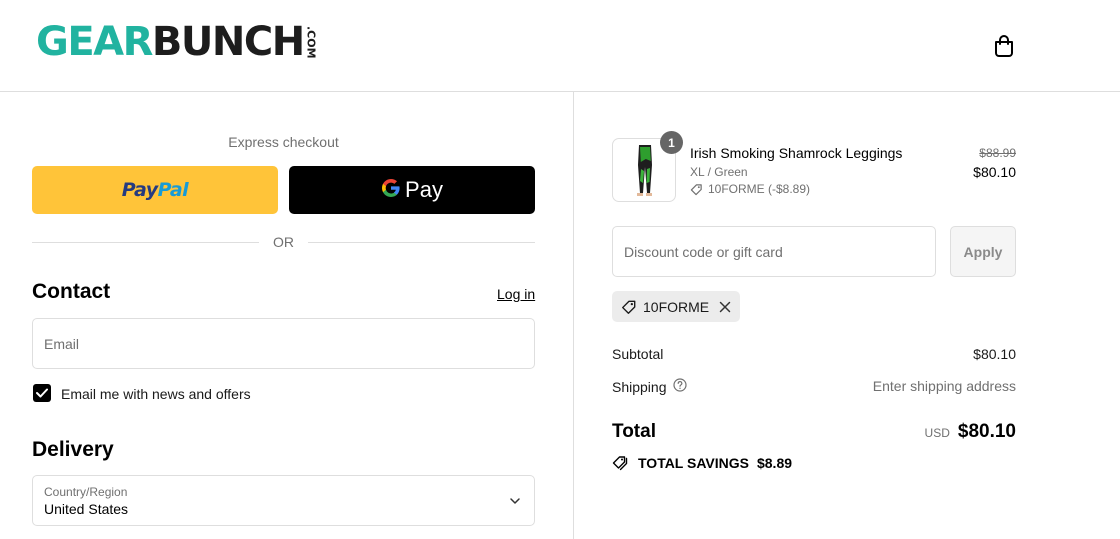 This screenshot has width=1120, height=539. I want to click on email-field, so click(283, 343).